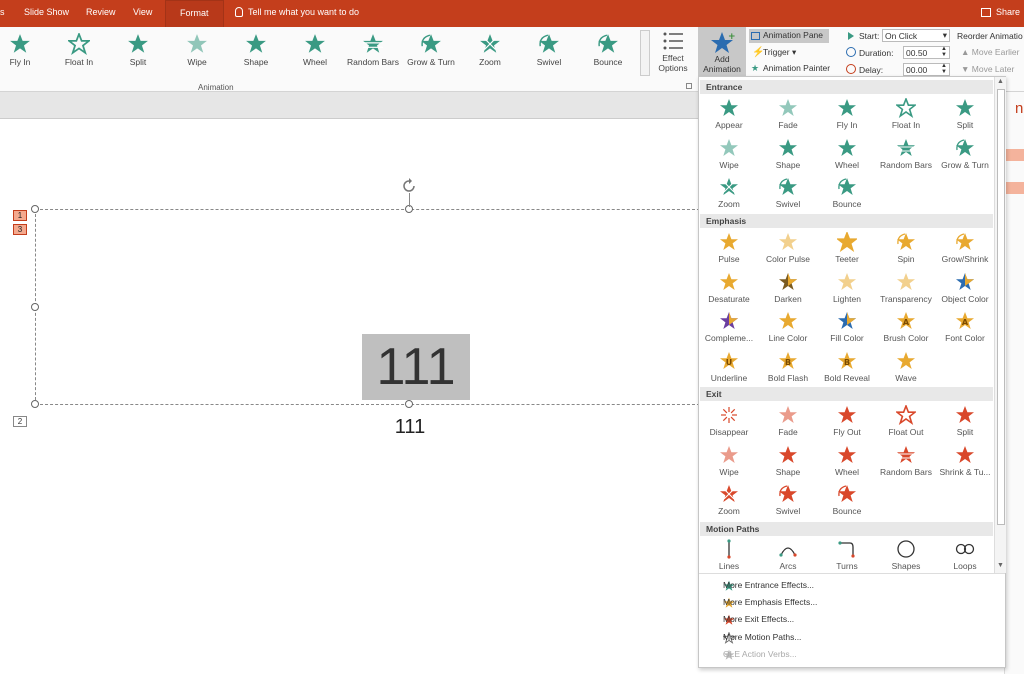 This screenshot has height=674, width=1024. What do you see at coordinates (906, 327) in the screenshot?
I see `emphasis-effect-brush-color: A Brush Color` at bounding box center [906, 327].